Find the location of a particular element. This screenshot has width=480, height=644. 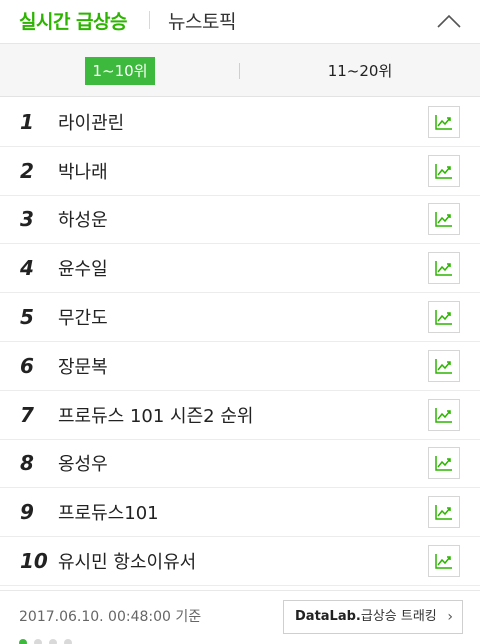

rank-number: 6 is located at coordinates (27, 365).